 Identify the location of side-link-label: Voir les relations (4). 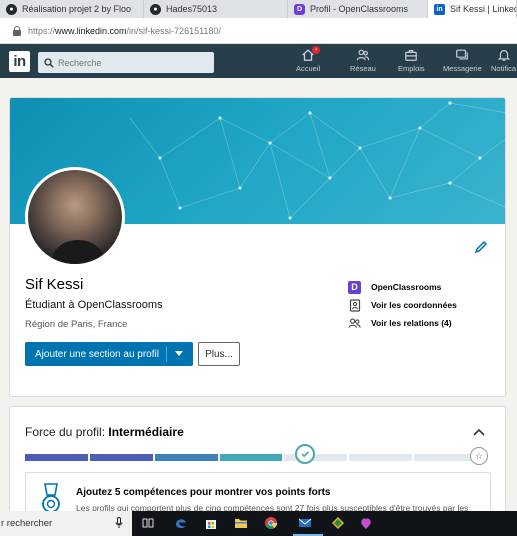
(411, 323).